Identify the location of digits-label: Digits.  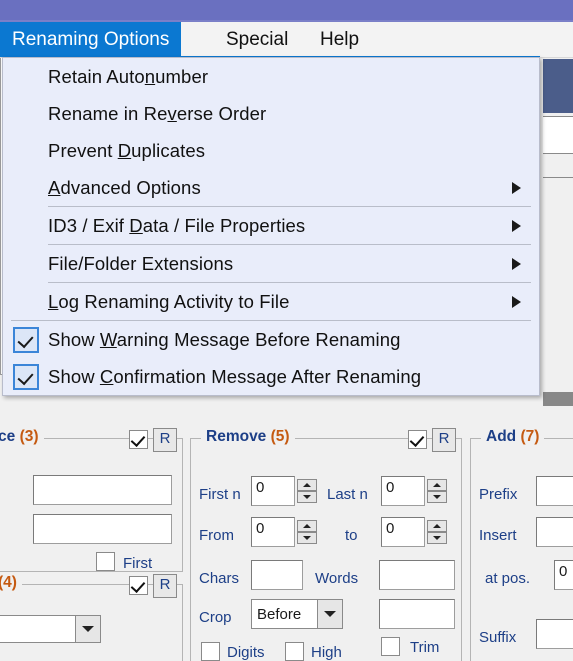
(246, 652).